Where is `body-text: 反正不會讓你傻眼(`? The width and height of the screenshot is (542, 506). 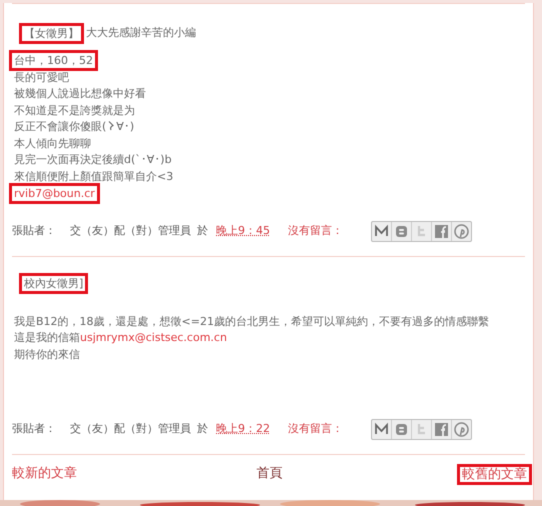
body-text: 反正不會讓你傻眼( is located at coordinates (60, 126).